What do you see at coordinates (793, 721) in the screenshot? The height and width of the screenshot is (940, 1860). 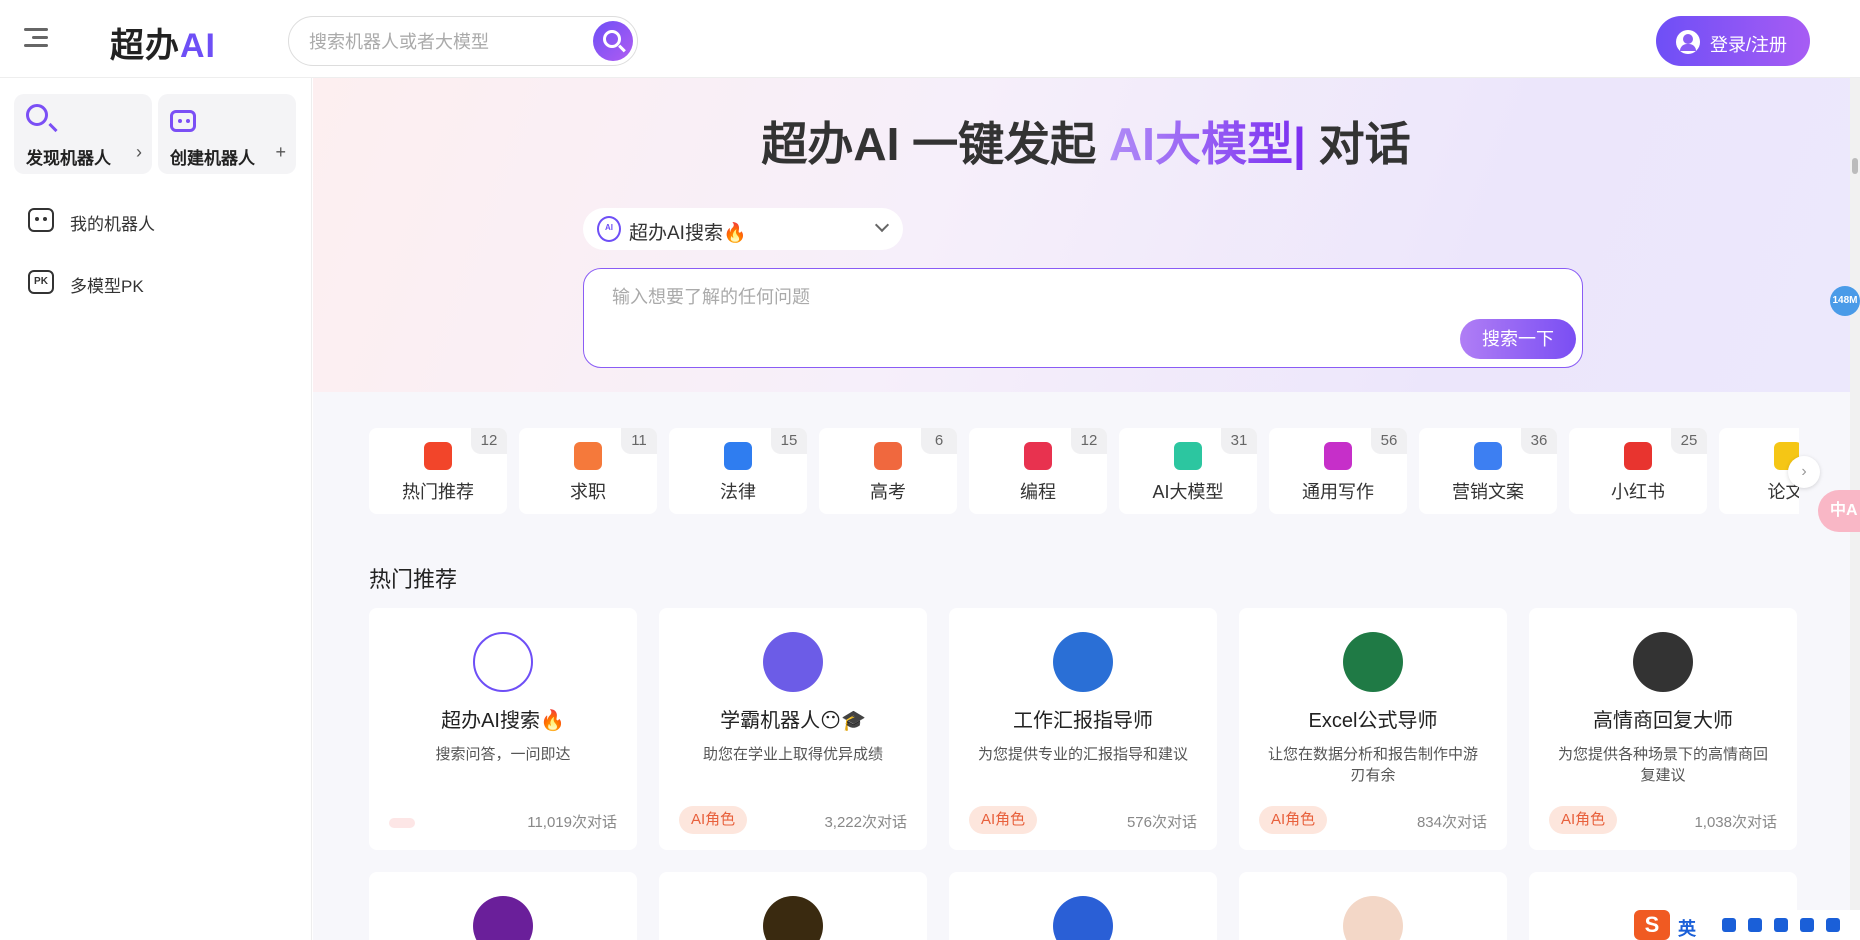 I see `robot-name: 学霸机器人😶🎓` at bounding box center [793, 721].